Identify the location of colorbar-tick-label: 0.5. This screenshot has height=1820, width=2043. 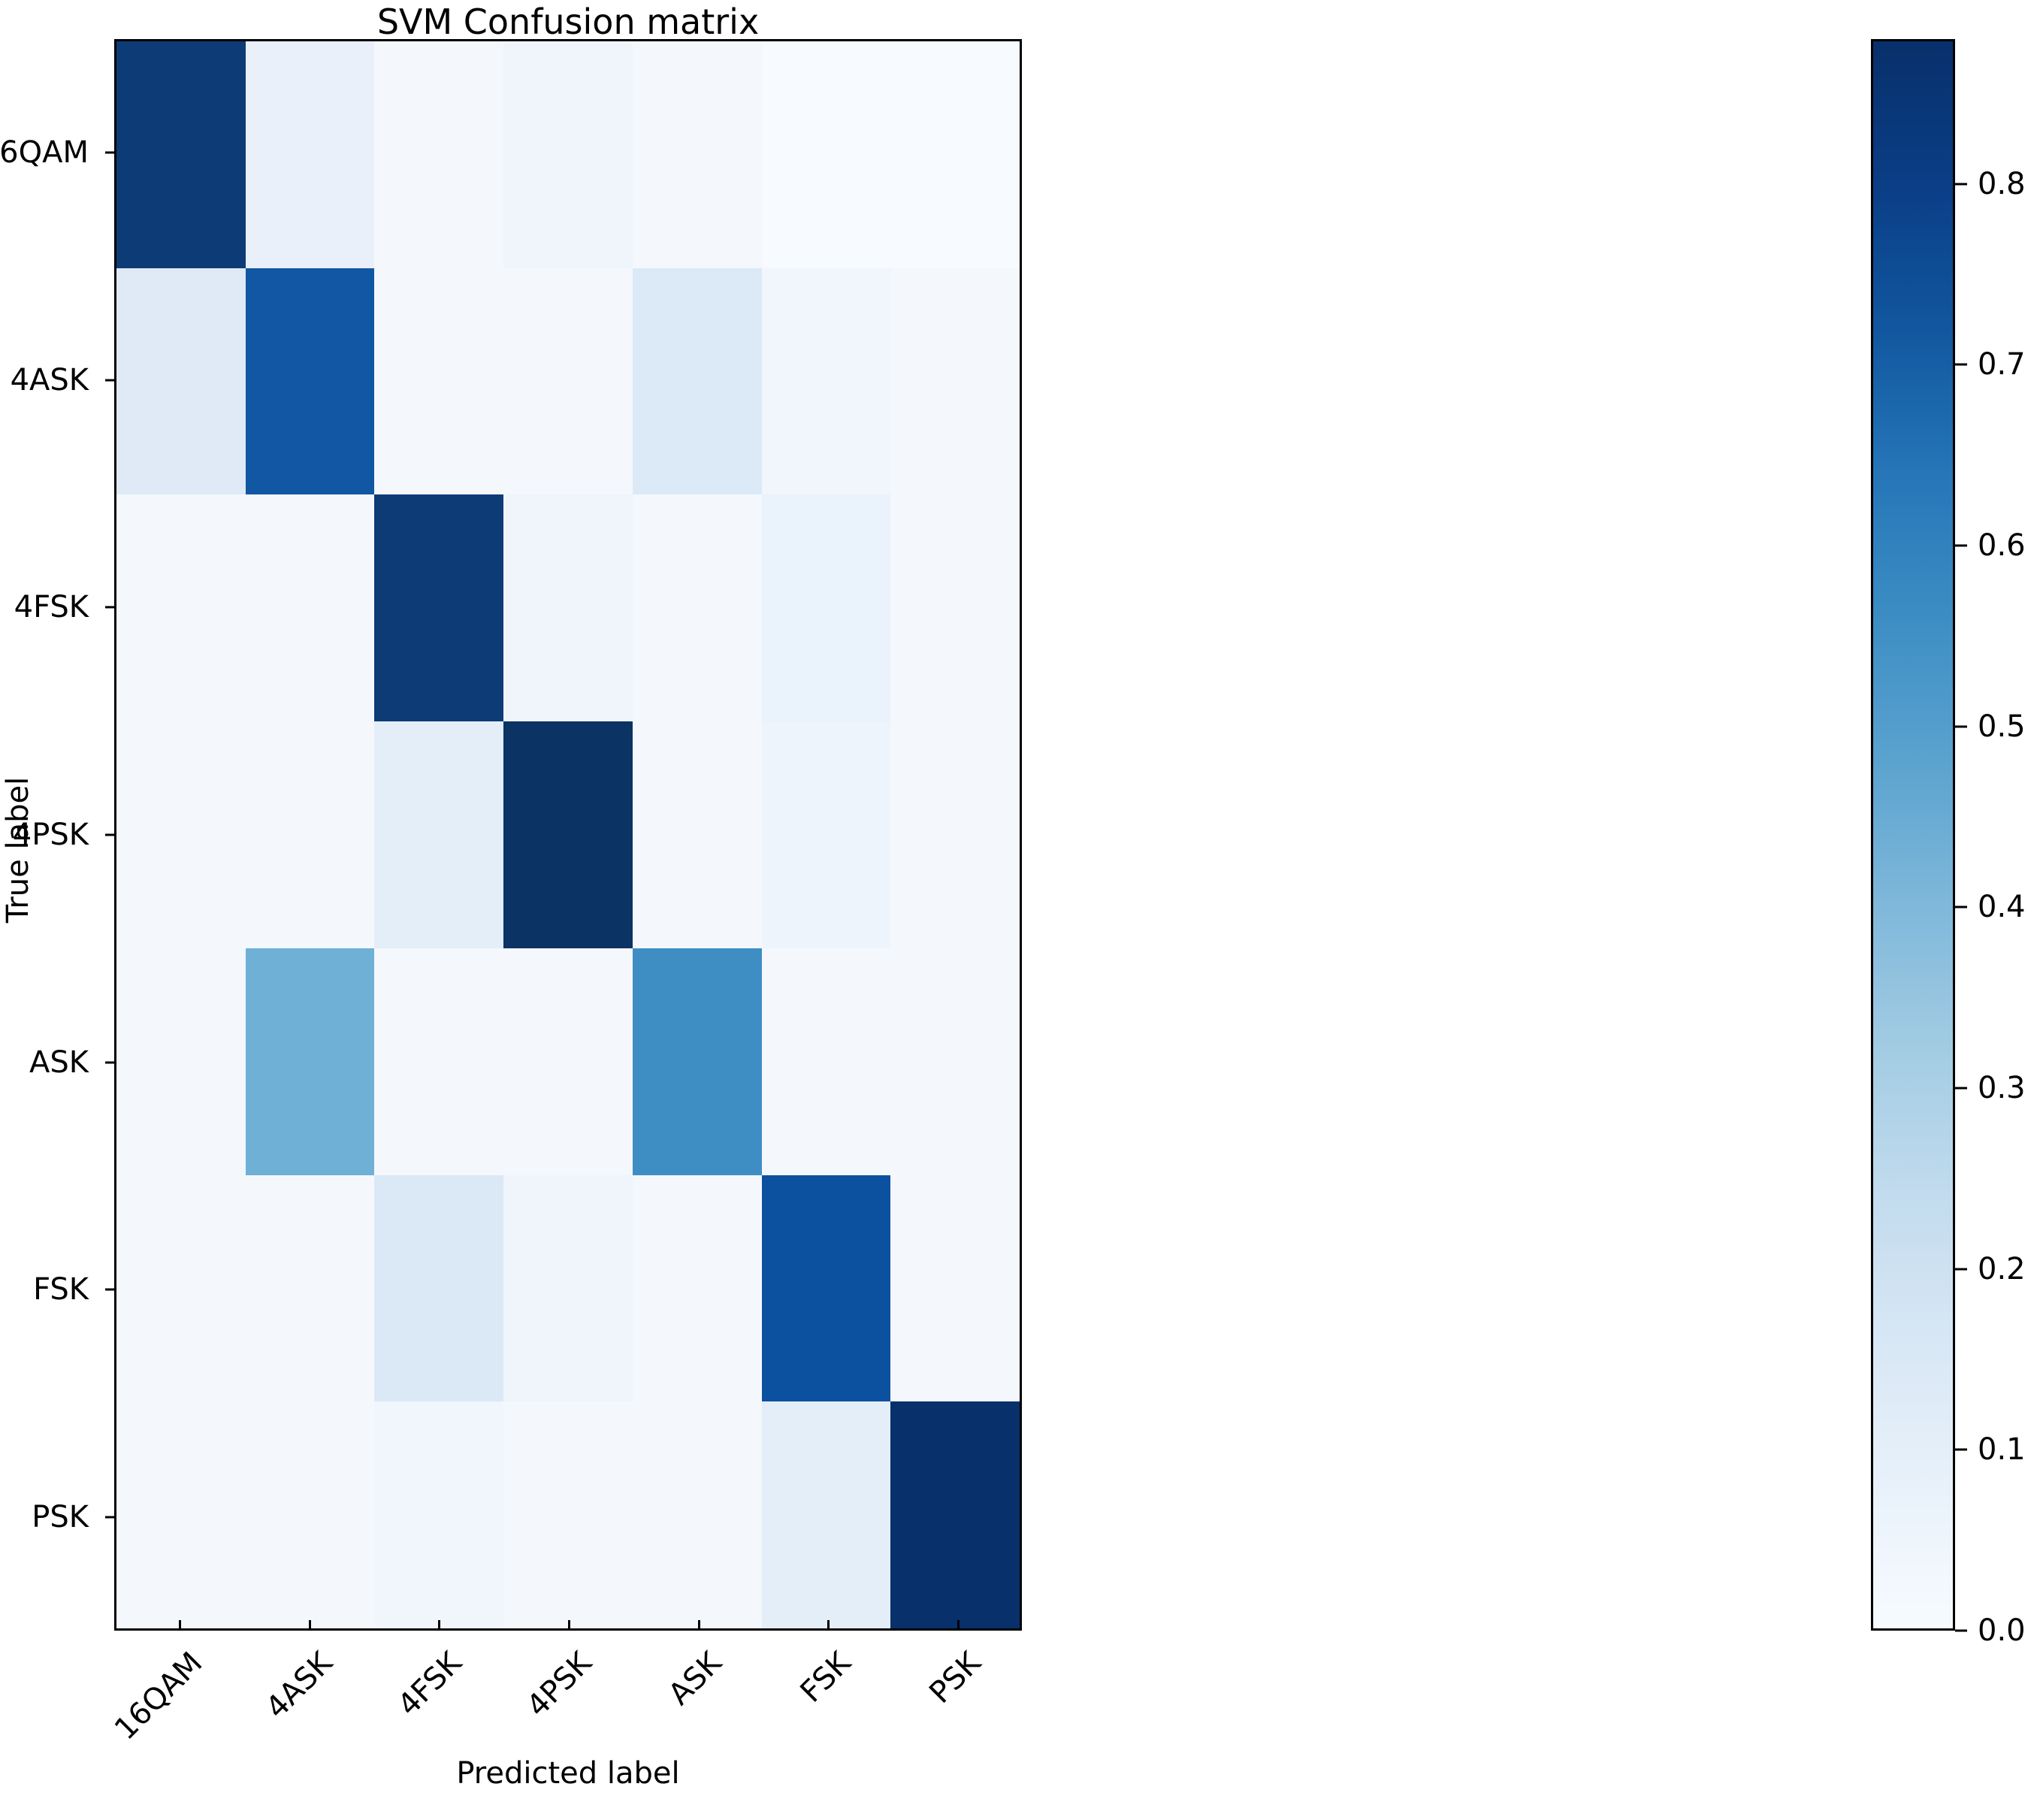
(2002, 726).